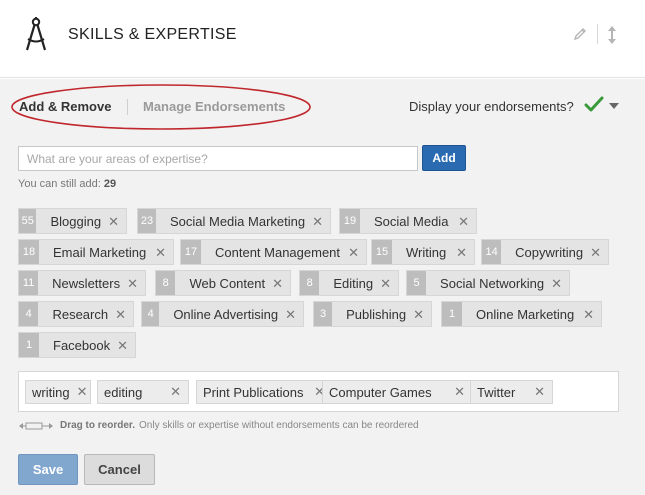 This screenshot has width=645, height=495. What do you see at coordinates (110, 184) in the screenshot?
I see `remaining-count: 29` at bounding box center [110, 184].